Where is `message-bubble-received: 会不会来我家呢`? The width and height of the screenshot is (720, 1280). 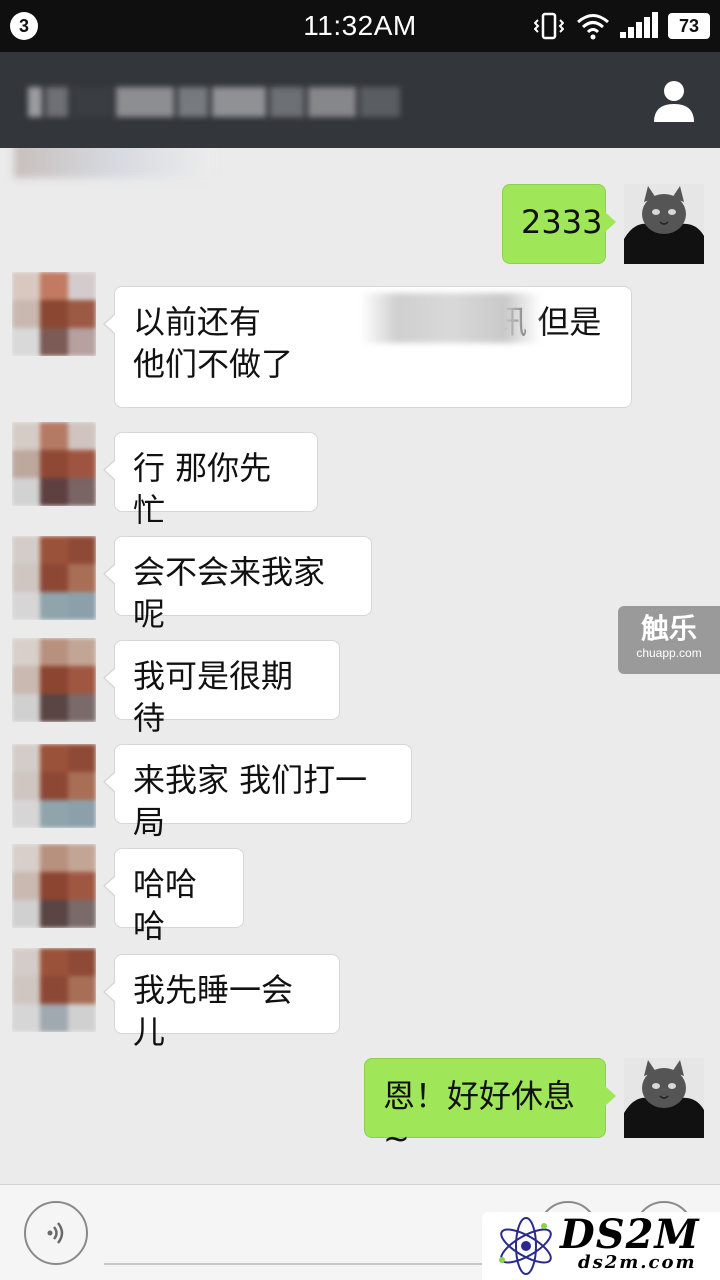
message-bubble-received: 会不会来我家呢 is located at coordinates (237, 584).